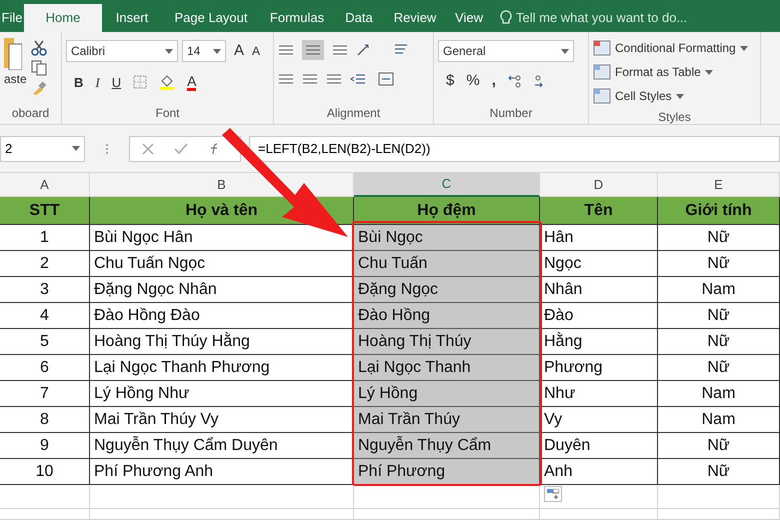  I want to click on column-header: D, so click(599, 185).